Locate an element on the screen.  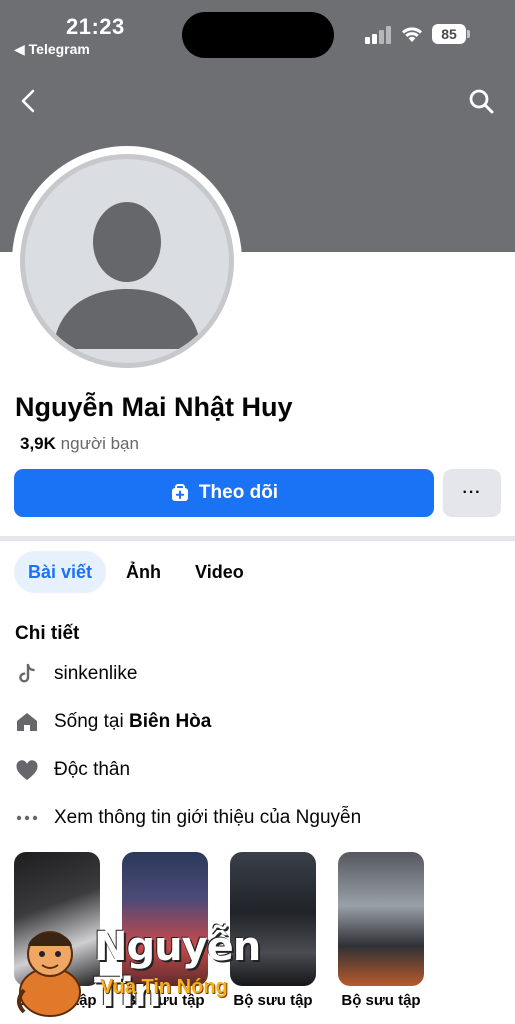
cellular-signal-icon is located at coordinates (378, 35).